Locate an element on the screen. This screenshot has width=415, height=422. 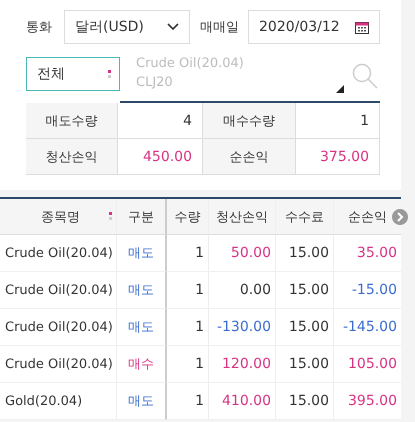
column-header: 종목명 is located at coordinates (60, 217).